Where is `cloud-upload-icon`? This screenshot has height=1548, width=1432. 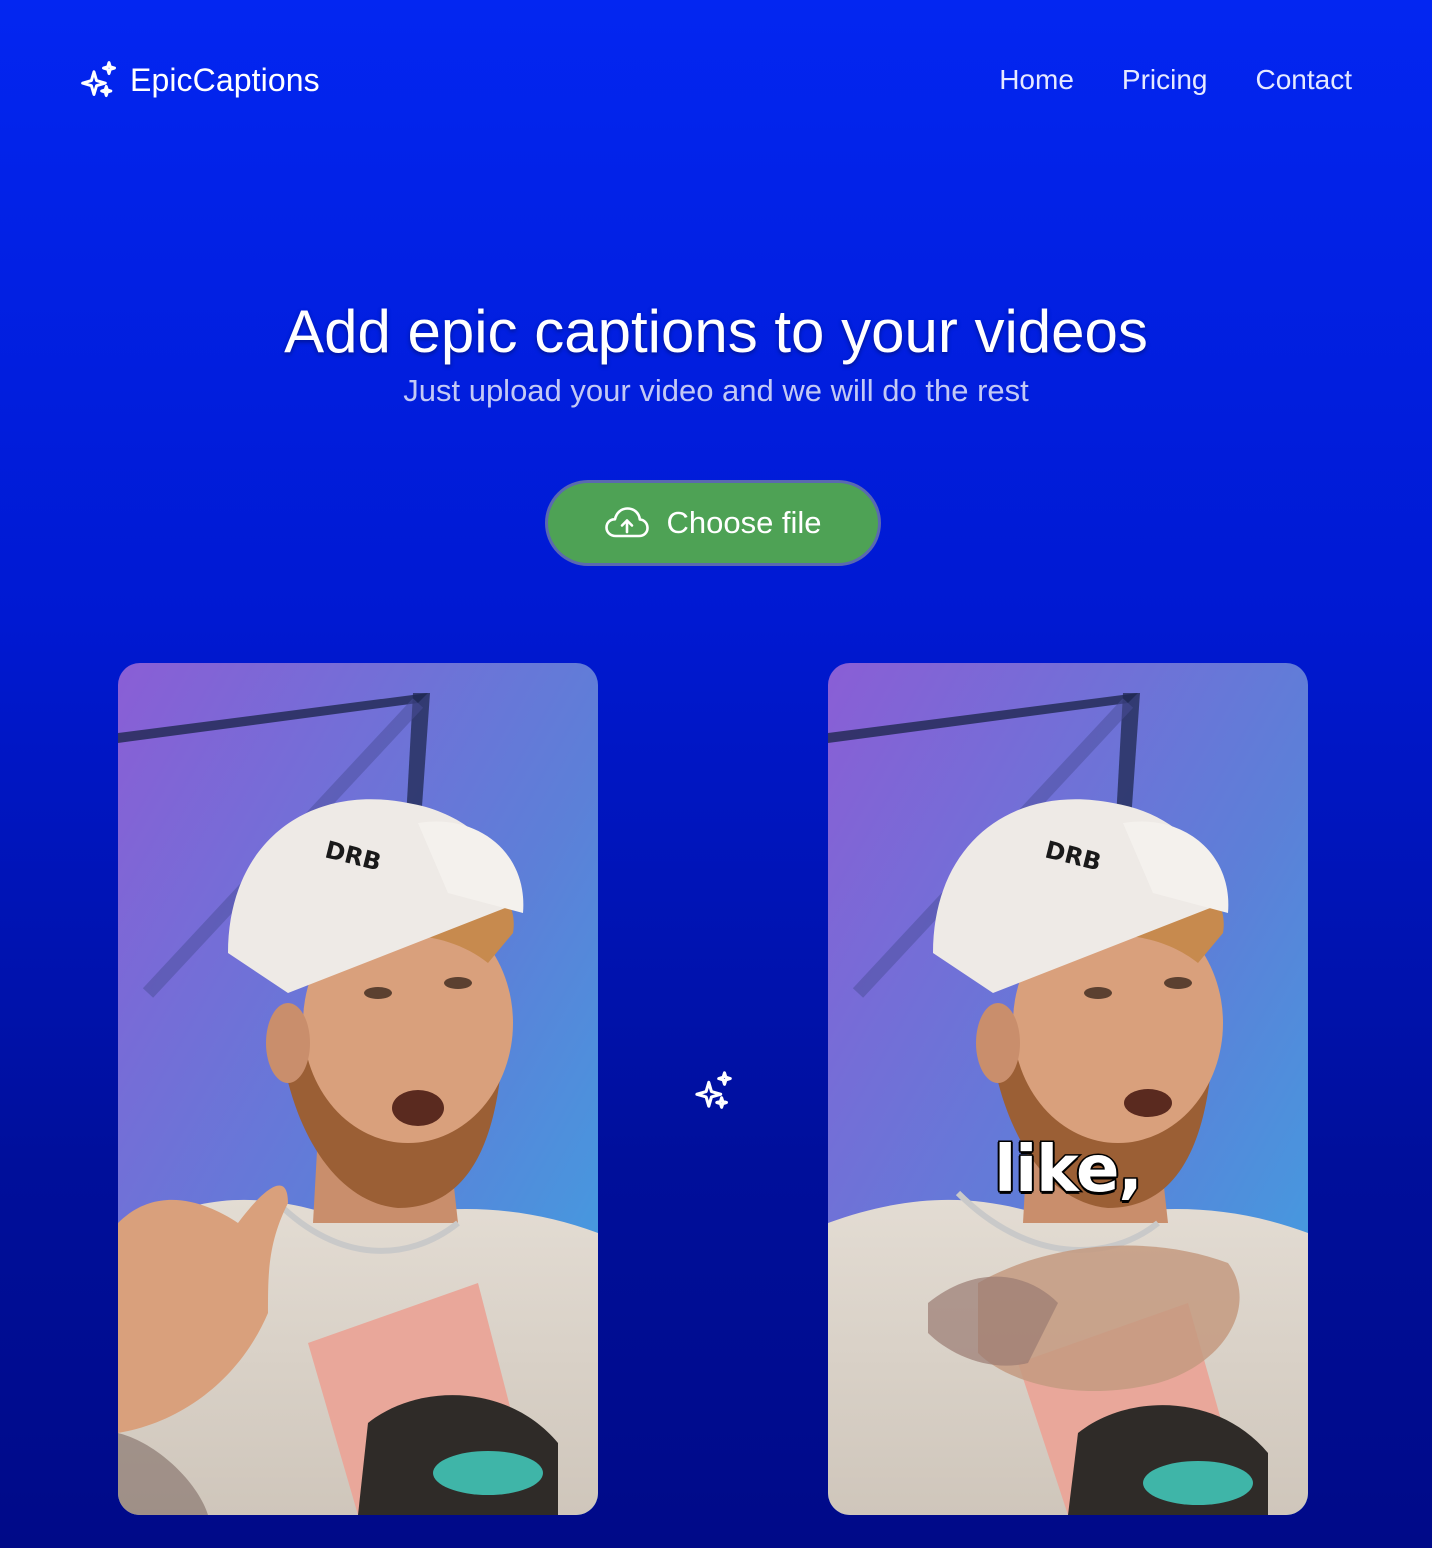
cloud-upload-icon is located at coordinates (627, 522).